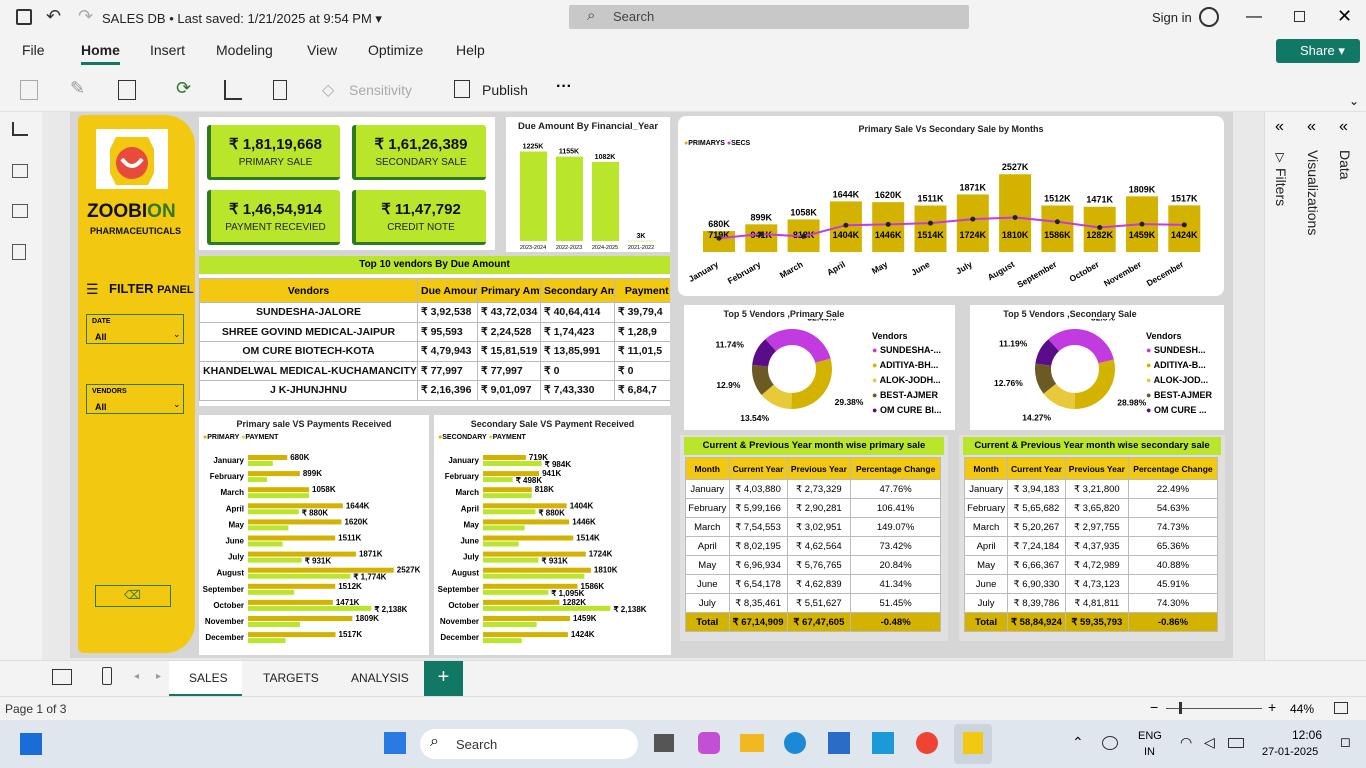  I want to click on zoom-in-icon: +, so click(1272, 707).